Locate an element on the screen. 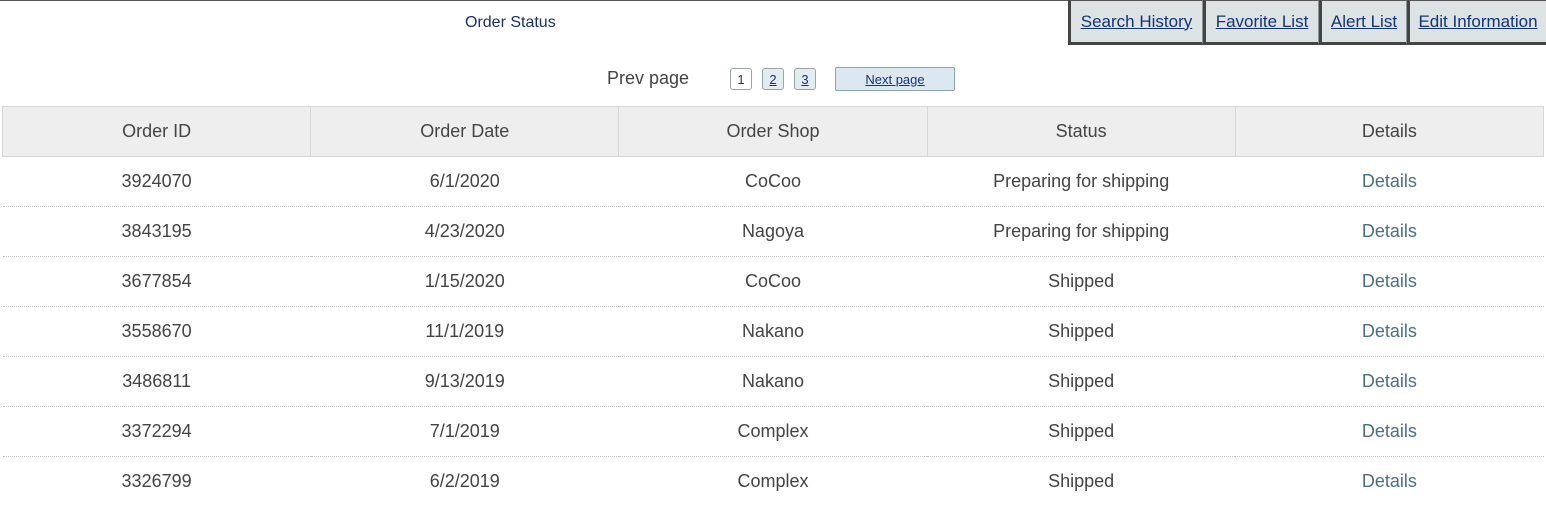  table-row: 3486811 9/13/2019 Nakano Shipped Details is located at coordinates (773, 381).